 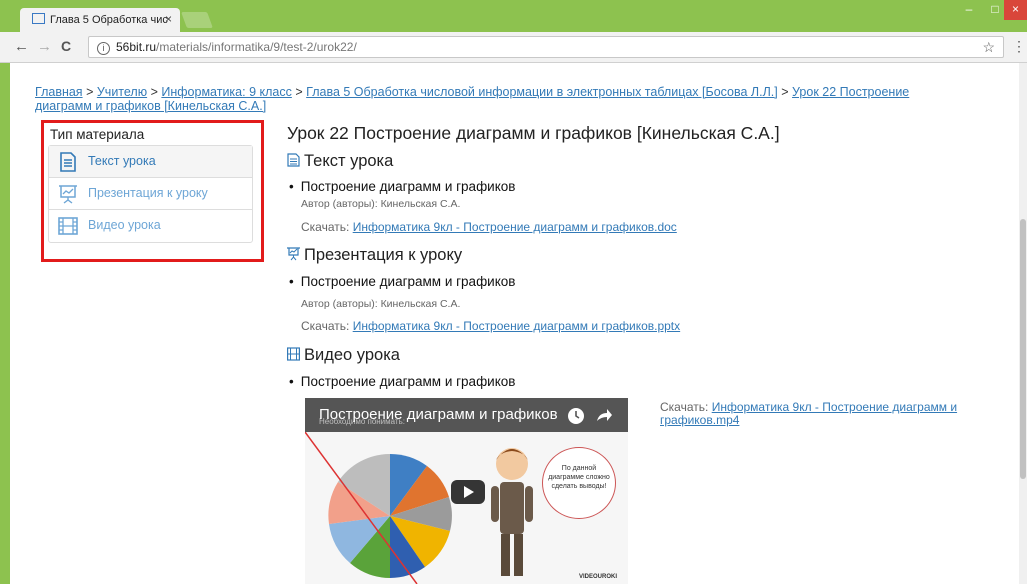 I want to click on tab-title: Глава 5 Обработка чис, so click(x=109, y=20).